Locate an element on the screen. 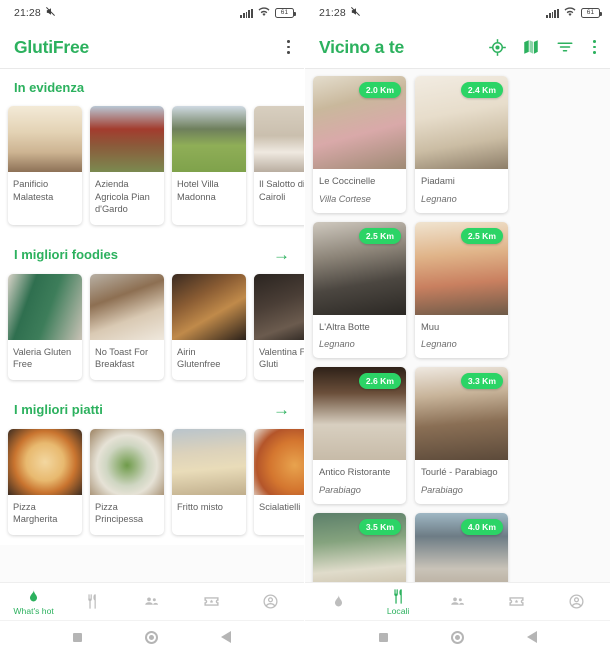 This screenshot has width=610, height=653. distance-badge: 2.5 Km is located at coordinates (481, 235).